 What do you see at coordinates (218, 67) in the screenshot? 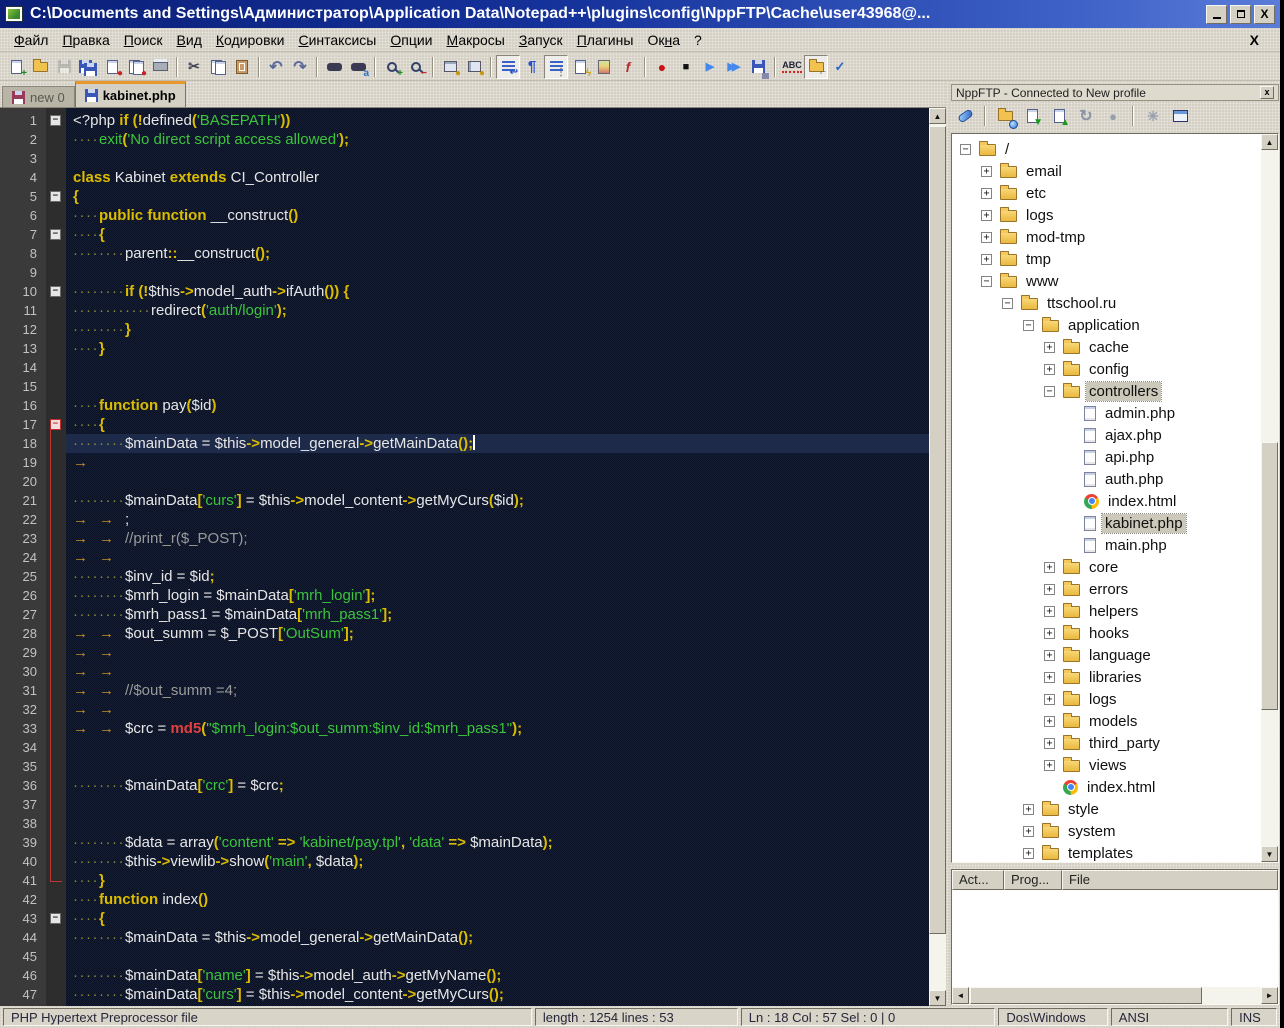
I see `copy-button` at bounding box center [218, 67].